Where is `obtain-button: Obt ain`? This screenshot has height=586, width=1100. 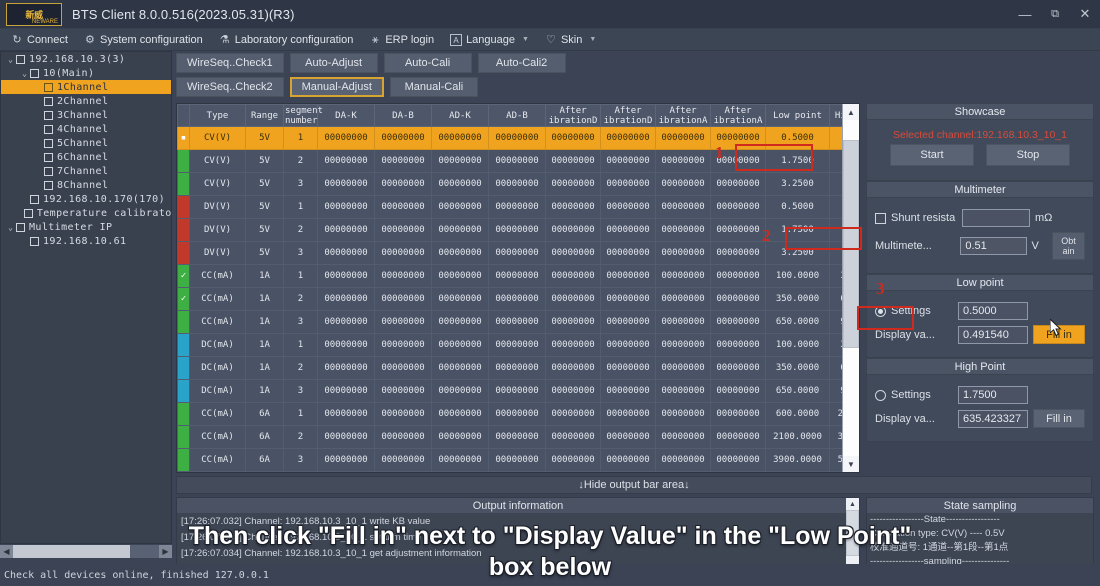 obtain-button: Obt ain is located at coordinates (1068, 246).